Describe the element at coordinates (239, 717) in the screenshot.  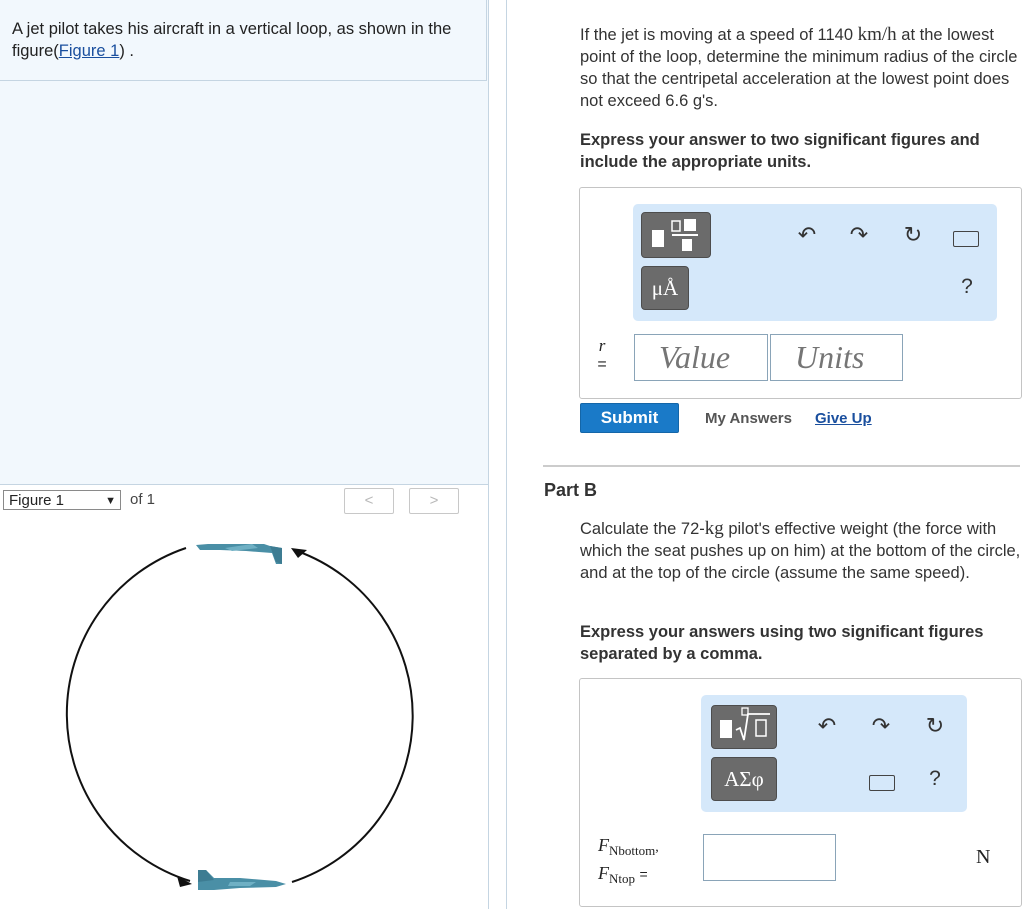
I see `vertical-loop-diagram` at that location.